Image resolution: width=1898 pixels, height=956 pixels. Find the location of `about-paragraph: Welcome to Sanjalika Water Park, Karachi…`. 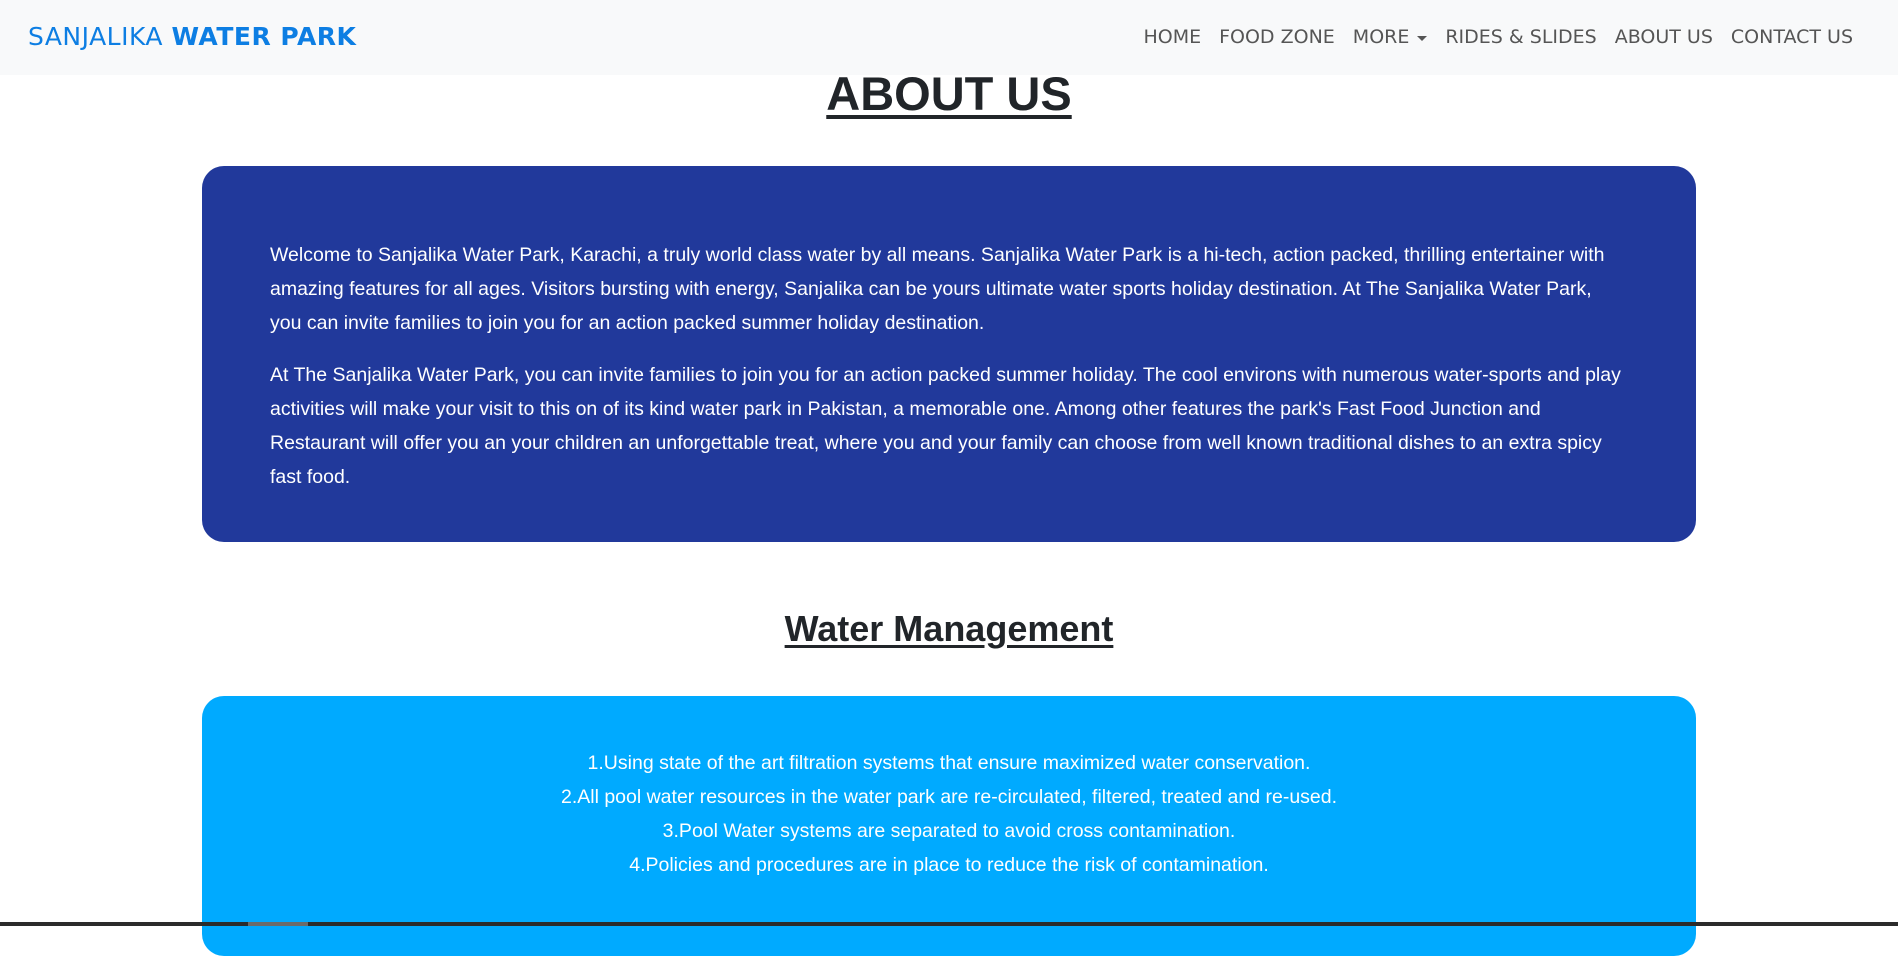

about-paragraph: Welcome to Sanjalika Water Park, Karachi… is located at coordinates (937, 289).